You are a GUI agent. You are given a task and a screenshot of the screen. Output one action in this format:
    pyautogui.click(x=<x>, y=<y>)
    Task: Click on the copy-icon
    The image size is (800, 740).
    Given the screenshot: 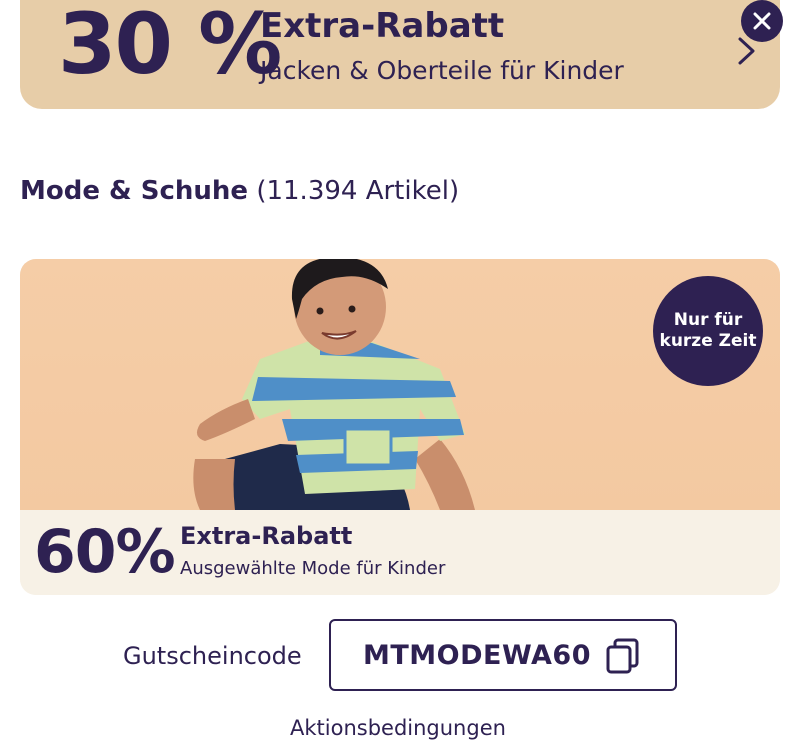 What is the action you would take?
    pyautogui.click(x=622, y=656)
    